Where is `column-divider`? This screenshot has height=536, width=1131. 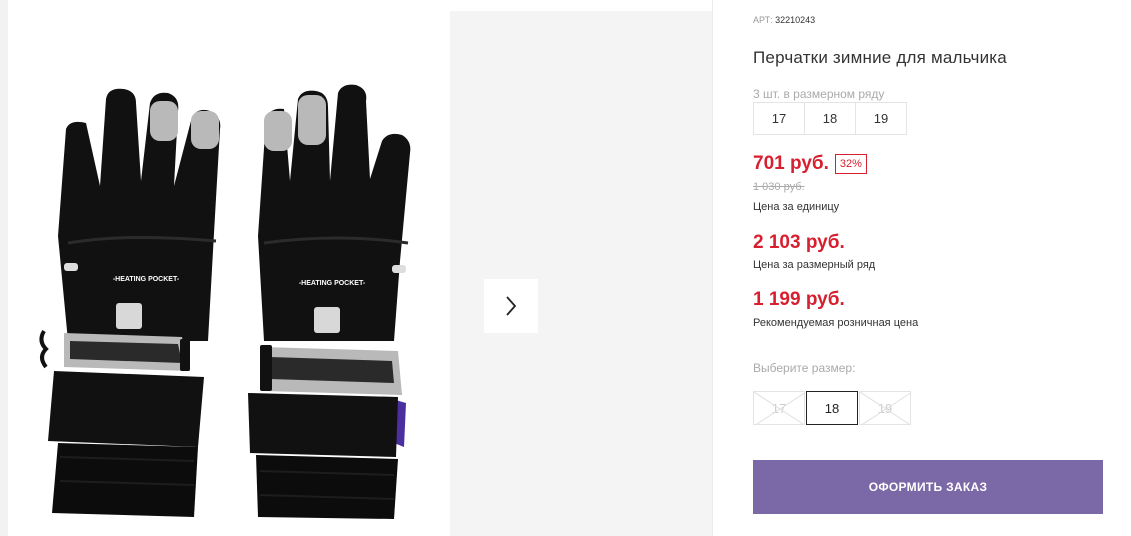
column-divider is located at coordinates (712, 268).